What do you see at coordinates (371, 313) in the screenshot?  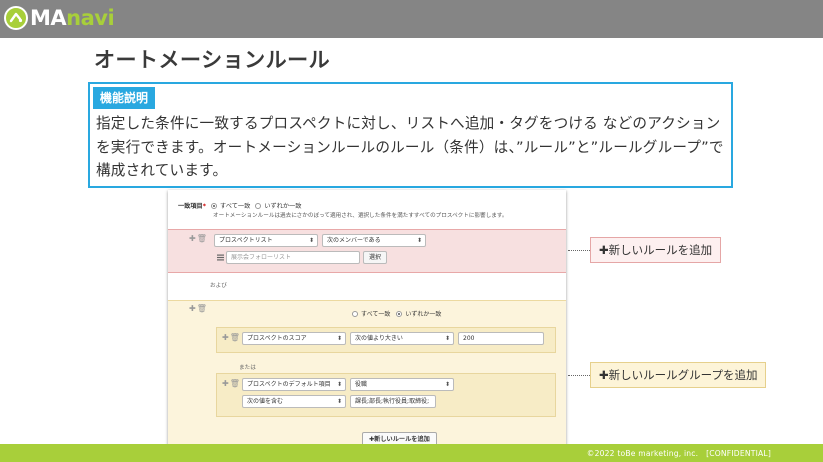 I see `group-match-option-all: すべて一致` at bounding box center [371, 313].